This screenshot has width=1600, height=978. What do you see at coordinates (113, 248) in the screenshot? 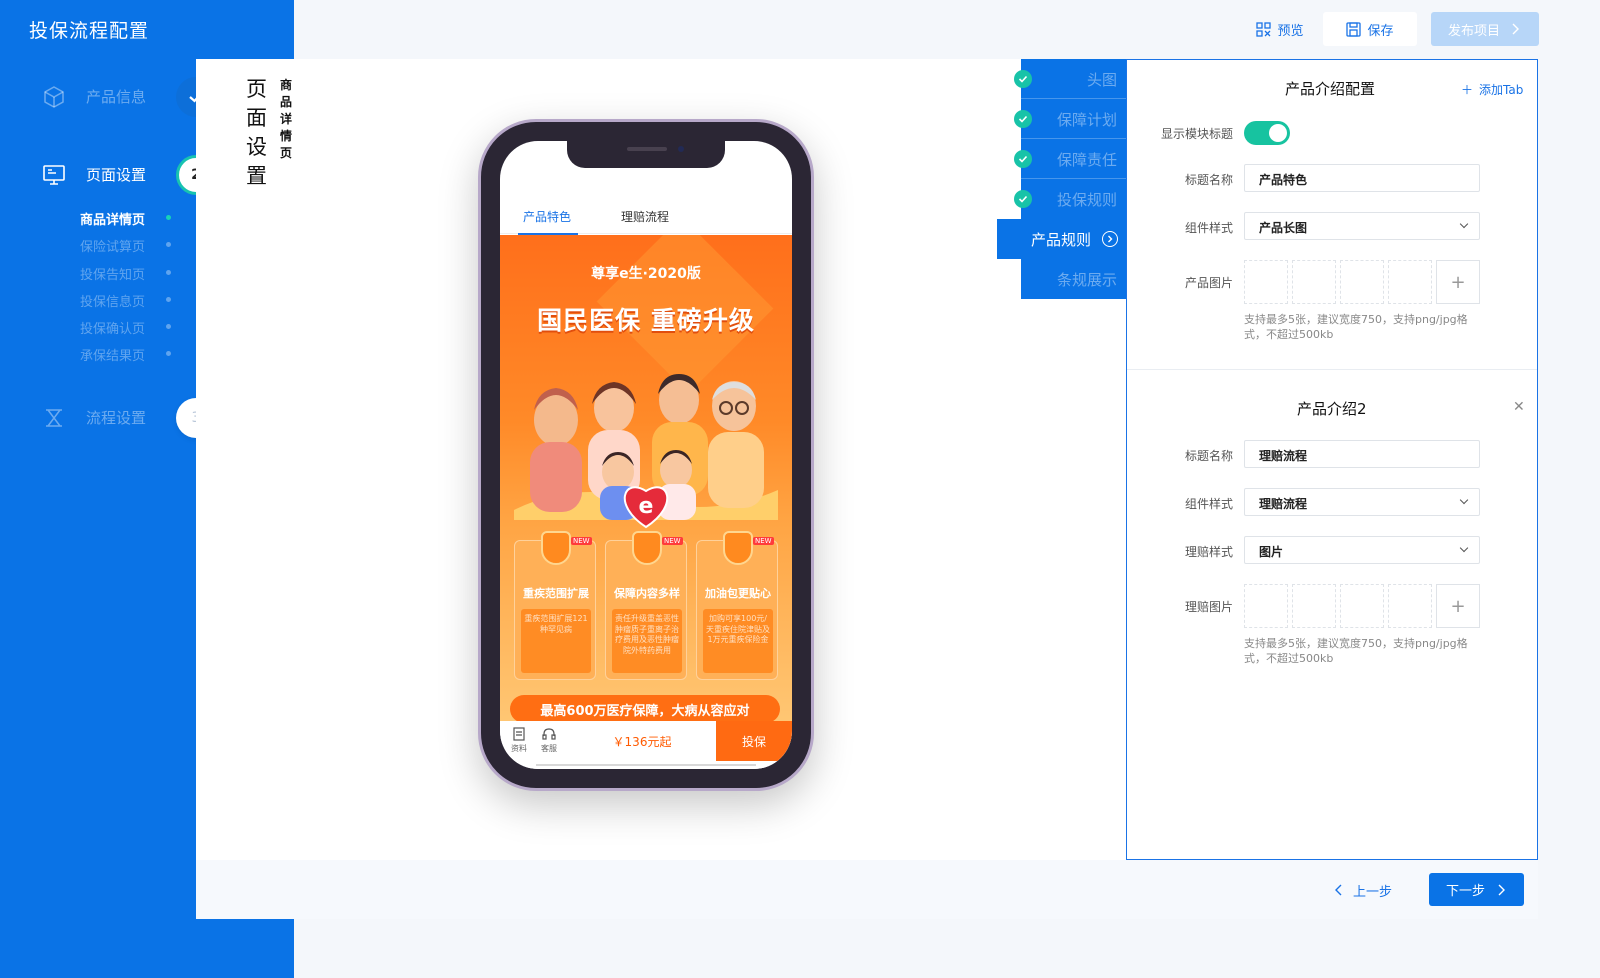
I see `substep-label: 保险试算页` at bounding box center [113, 248].